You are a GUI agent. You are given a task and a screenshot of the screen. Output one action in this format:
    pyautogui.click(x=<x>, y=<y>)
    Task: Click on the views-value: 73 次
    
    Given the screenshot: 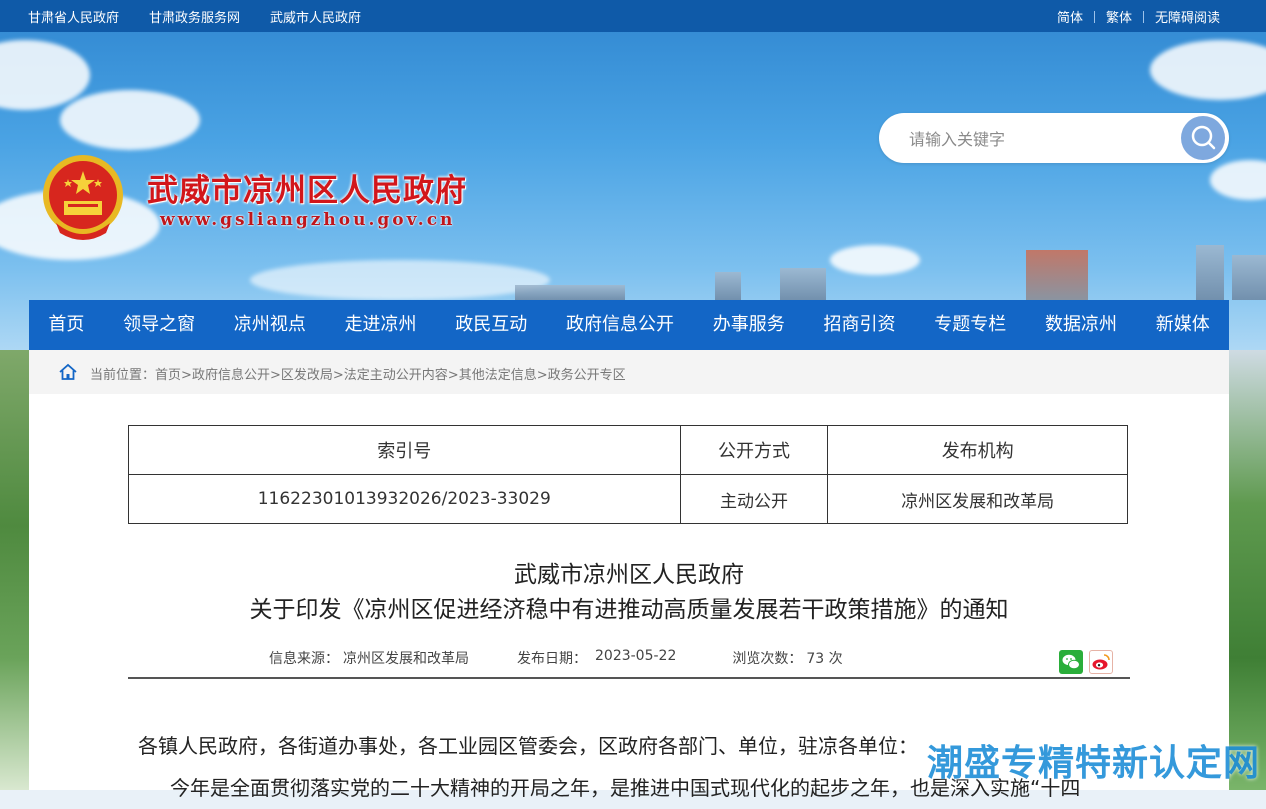 What is the action you would take?
    pyautogui.click(x=824, y=659)
    